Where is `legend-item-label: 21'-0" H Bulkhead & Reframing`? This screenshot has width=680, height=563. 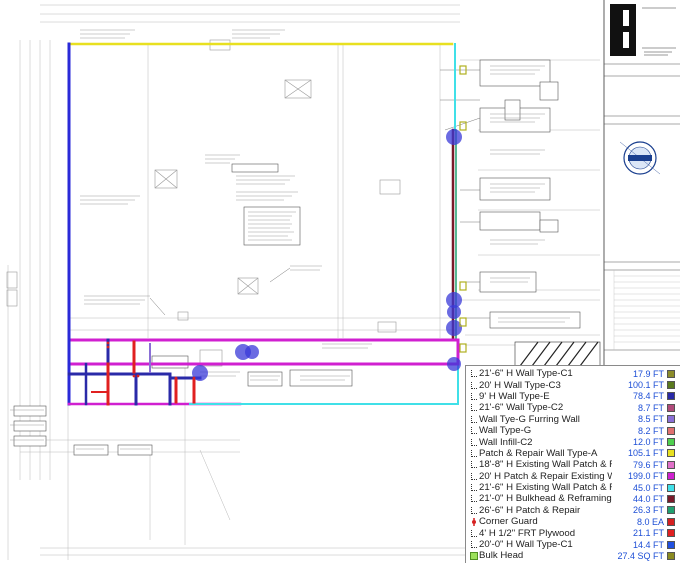
legend-item-label: 21'-0" H Bulkhead & Reframing is located at coordinates (545, 499).